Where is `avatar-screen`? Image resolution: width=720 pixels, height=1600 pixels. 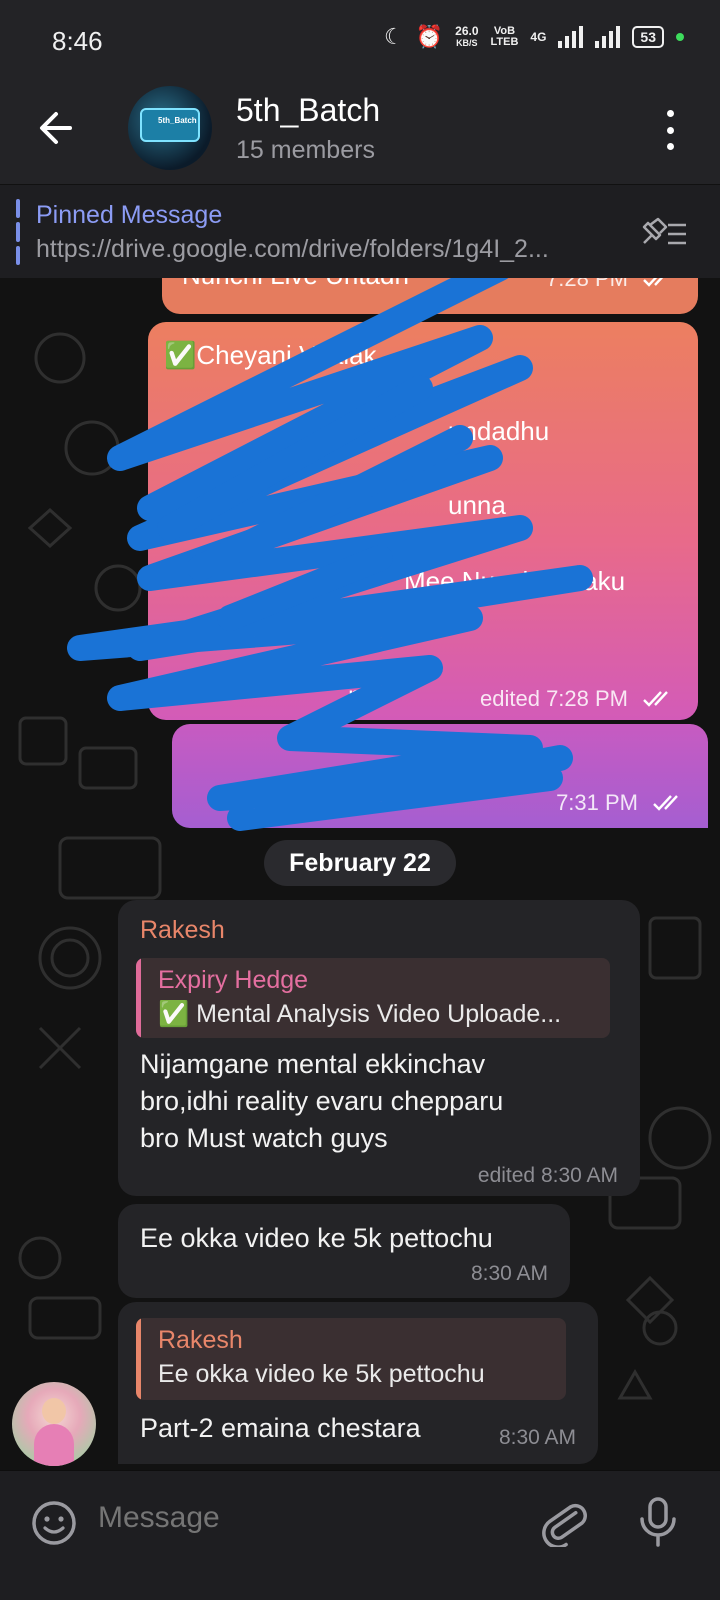 avatar-screen is located at coordinates (170, 125).